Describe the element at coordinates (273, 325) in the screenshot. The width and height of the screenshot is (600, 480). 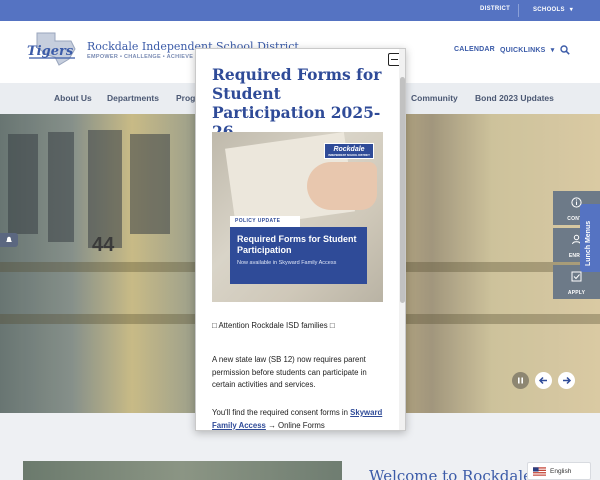
I see `attention-text: □ Attention Rockdale ISD families □` at that location.